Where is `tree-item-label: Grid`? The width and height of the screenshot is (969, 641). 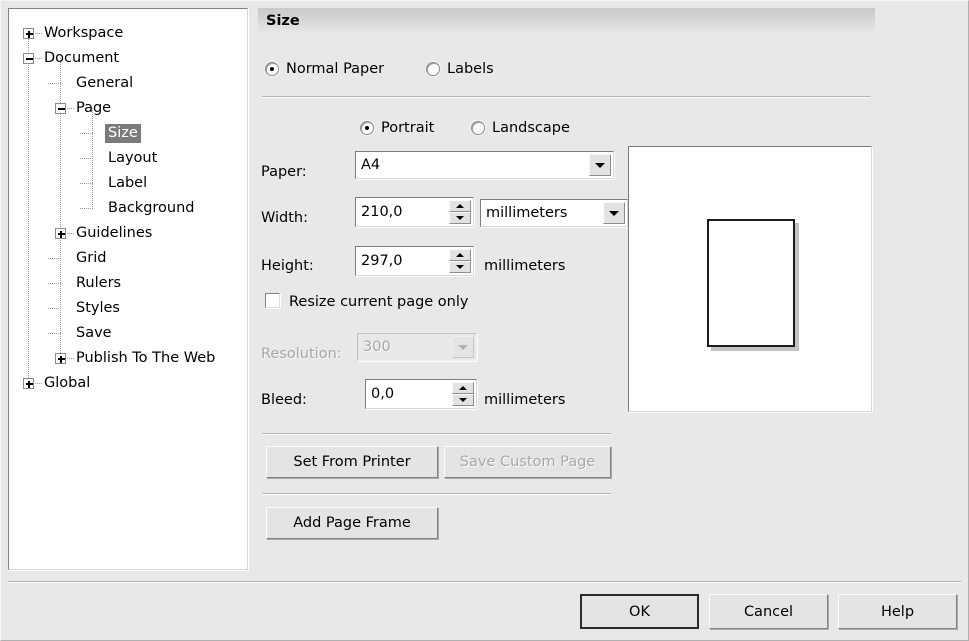
tree-item-label: Grid is located at coordinates (91, 258).